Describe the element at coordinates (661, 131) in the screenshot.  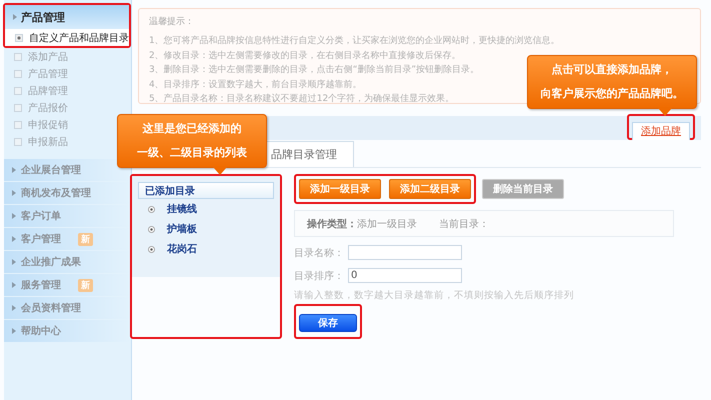
I see `add-brand-link: 添加品牌` at that location.